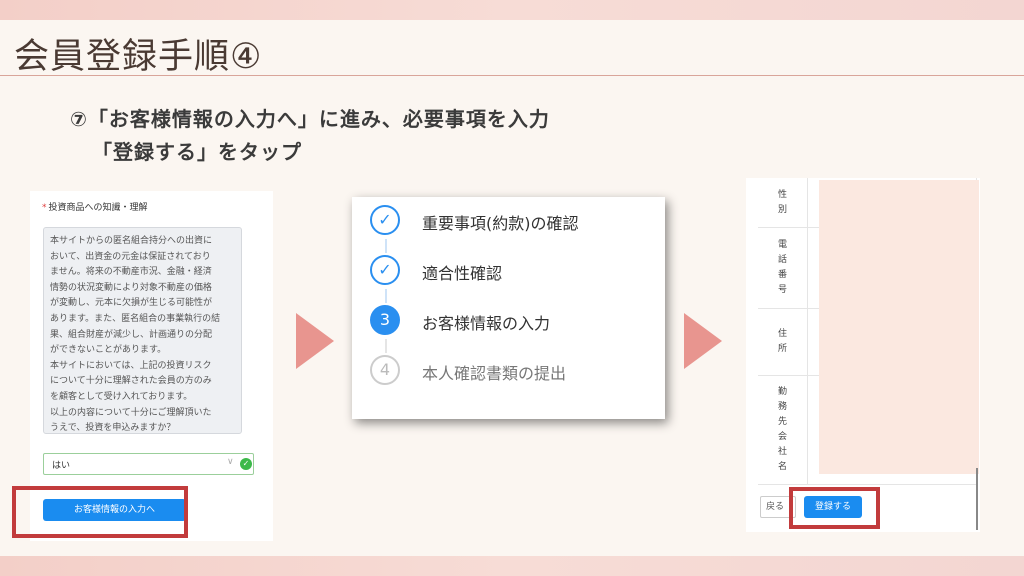  I want to click on highlight-box-next-button, so click(100, 512).